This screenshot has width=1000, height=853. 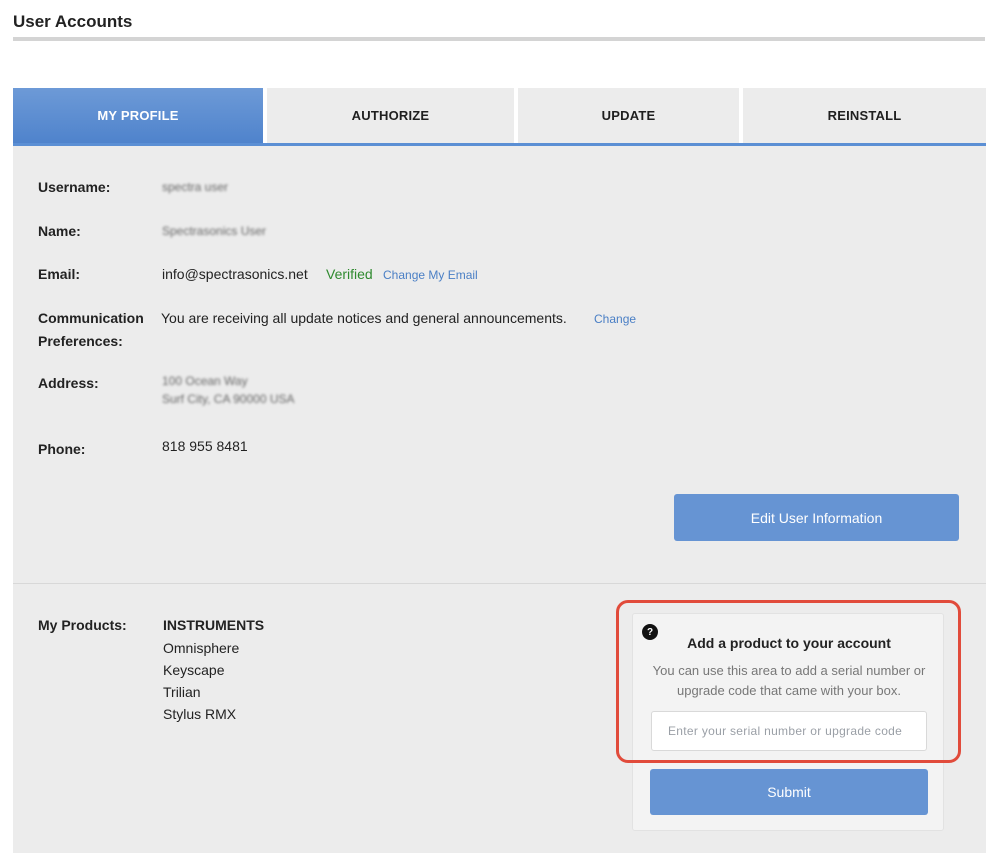 What do you see at coordinates (182, 692) in the screenshot?
I see `product-item: Trilian` at bounding box center [182, 692].